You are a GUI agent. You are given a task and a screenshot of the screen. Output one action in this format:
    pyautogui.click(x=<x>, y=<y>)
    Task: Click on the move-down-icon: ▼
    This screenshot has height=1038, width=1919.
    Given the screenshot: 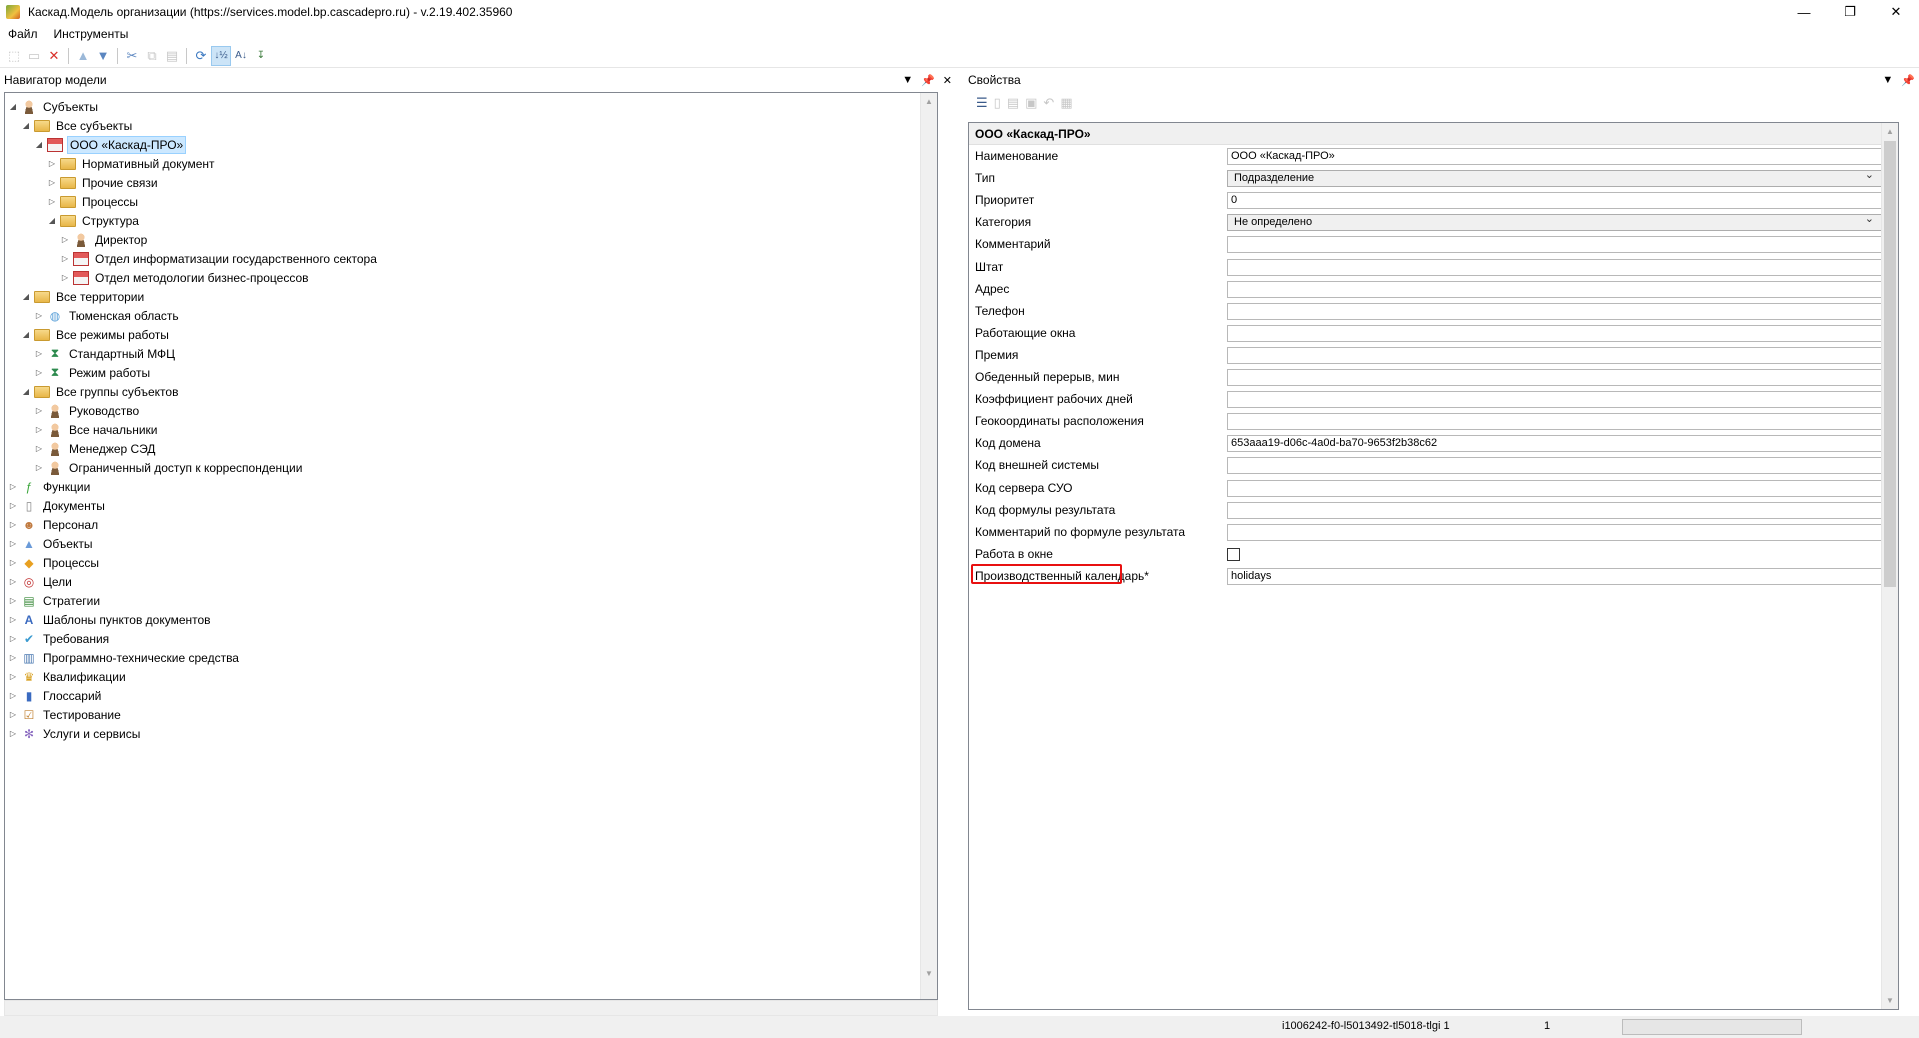 What is the action you would take?
    pyautogui.click(x=103, y=56)
    